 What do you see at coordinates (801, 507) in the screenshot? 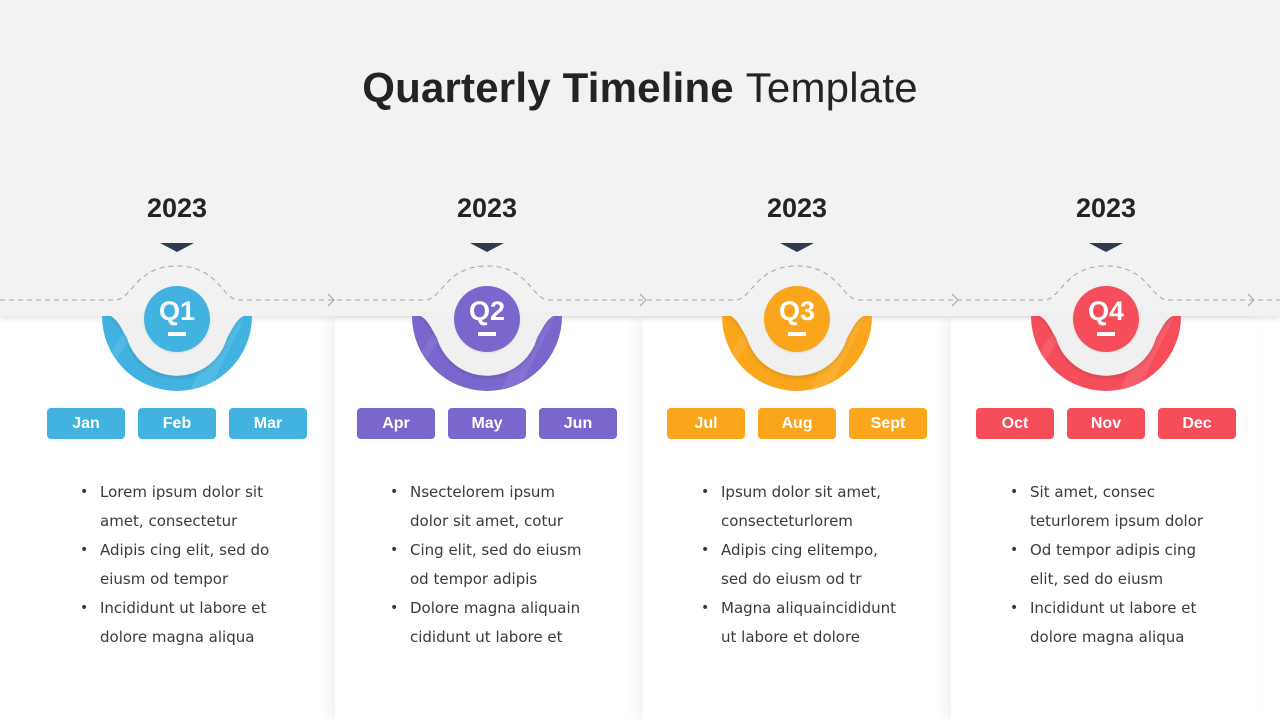
I see `bullet-item: Ipsum dolor sit amet, consecteturlorem` at bounding box center [801, 507].